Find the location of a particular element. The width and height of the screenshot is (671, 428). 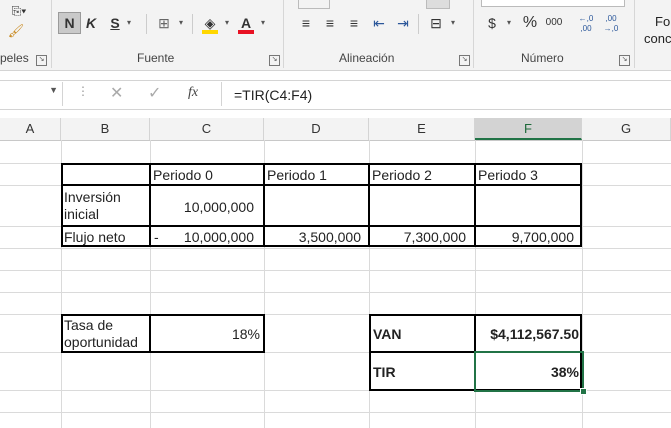

align-center-icon: ≡ is located at coordinates (330, 23).